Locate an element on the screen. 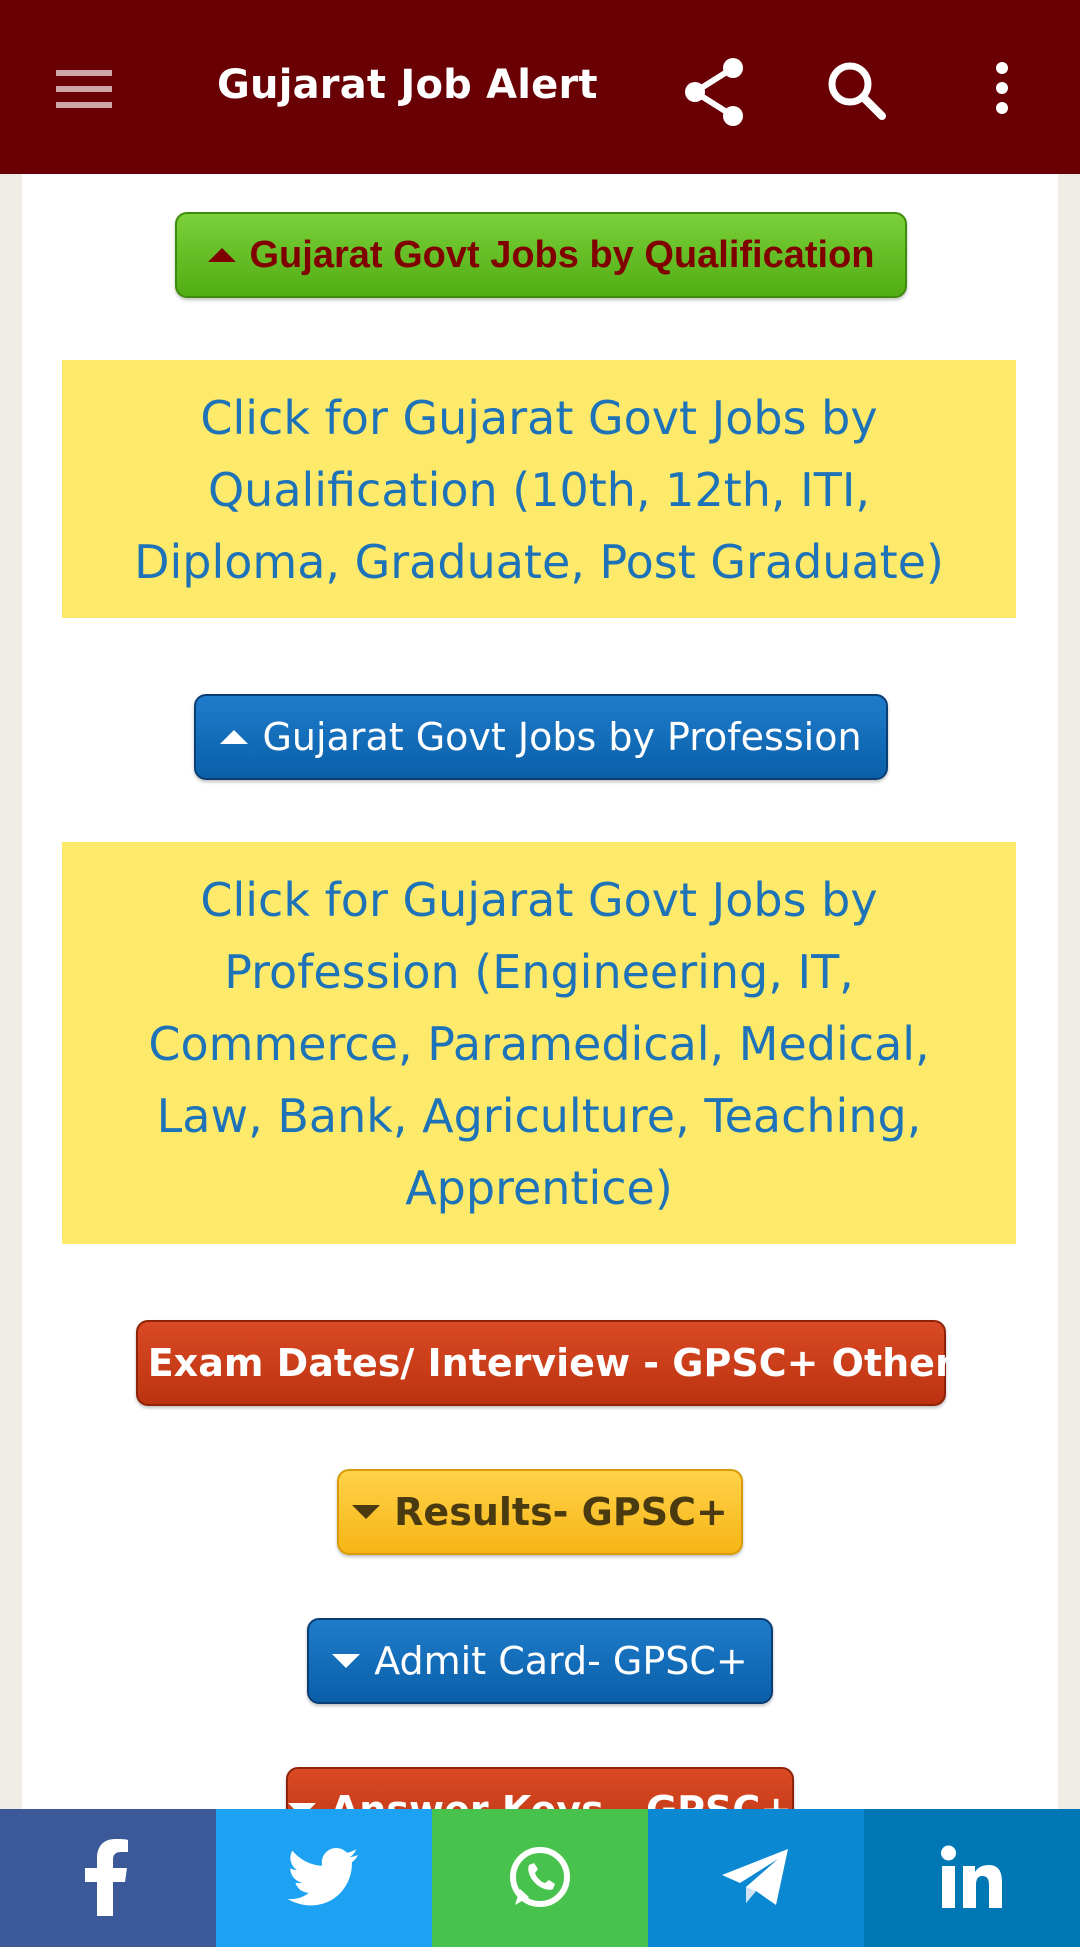  app-bar: Gujarat Job Alert is located at coordinates (540, 87).